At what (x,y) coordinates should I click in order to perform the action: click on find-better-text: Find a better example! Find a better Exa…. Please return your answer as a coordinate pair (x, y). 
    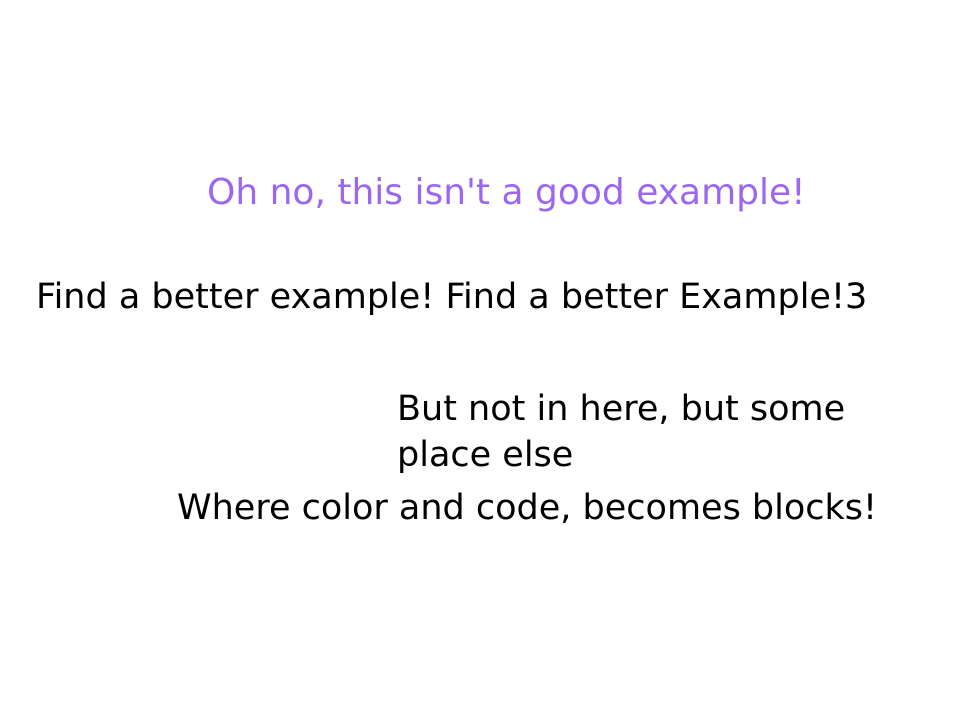
    Looking at the image, I should click on (452, 297).